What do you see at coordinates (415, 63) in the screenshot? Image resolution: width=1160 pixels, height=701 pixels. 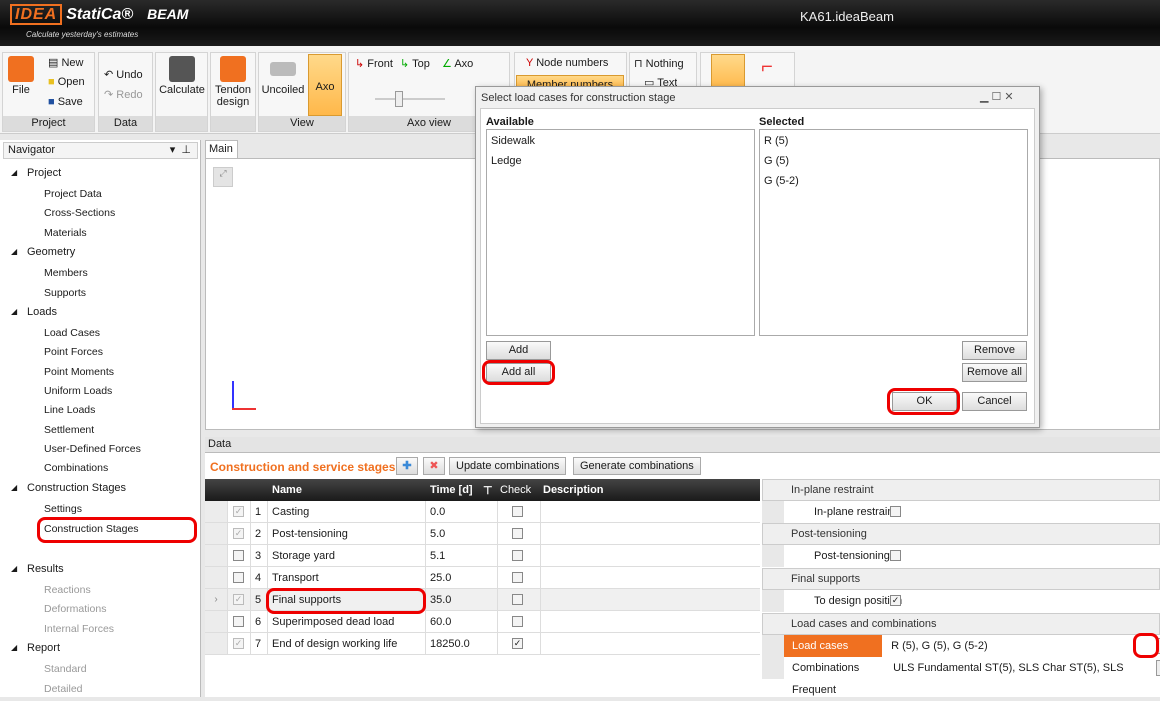 I see `top-view-button: ↳ Top` at bounding box center [415, 63].